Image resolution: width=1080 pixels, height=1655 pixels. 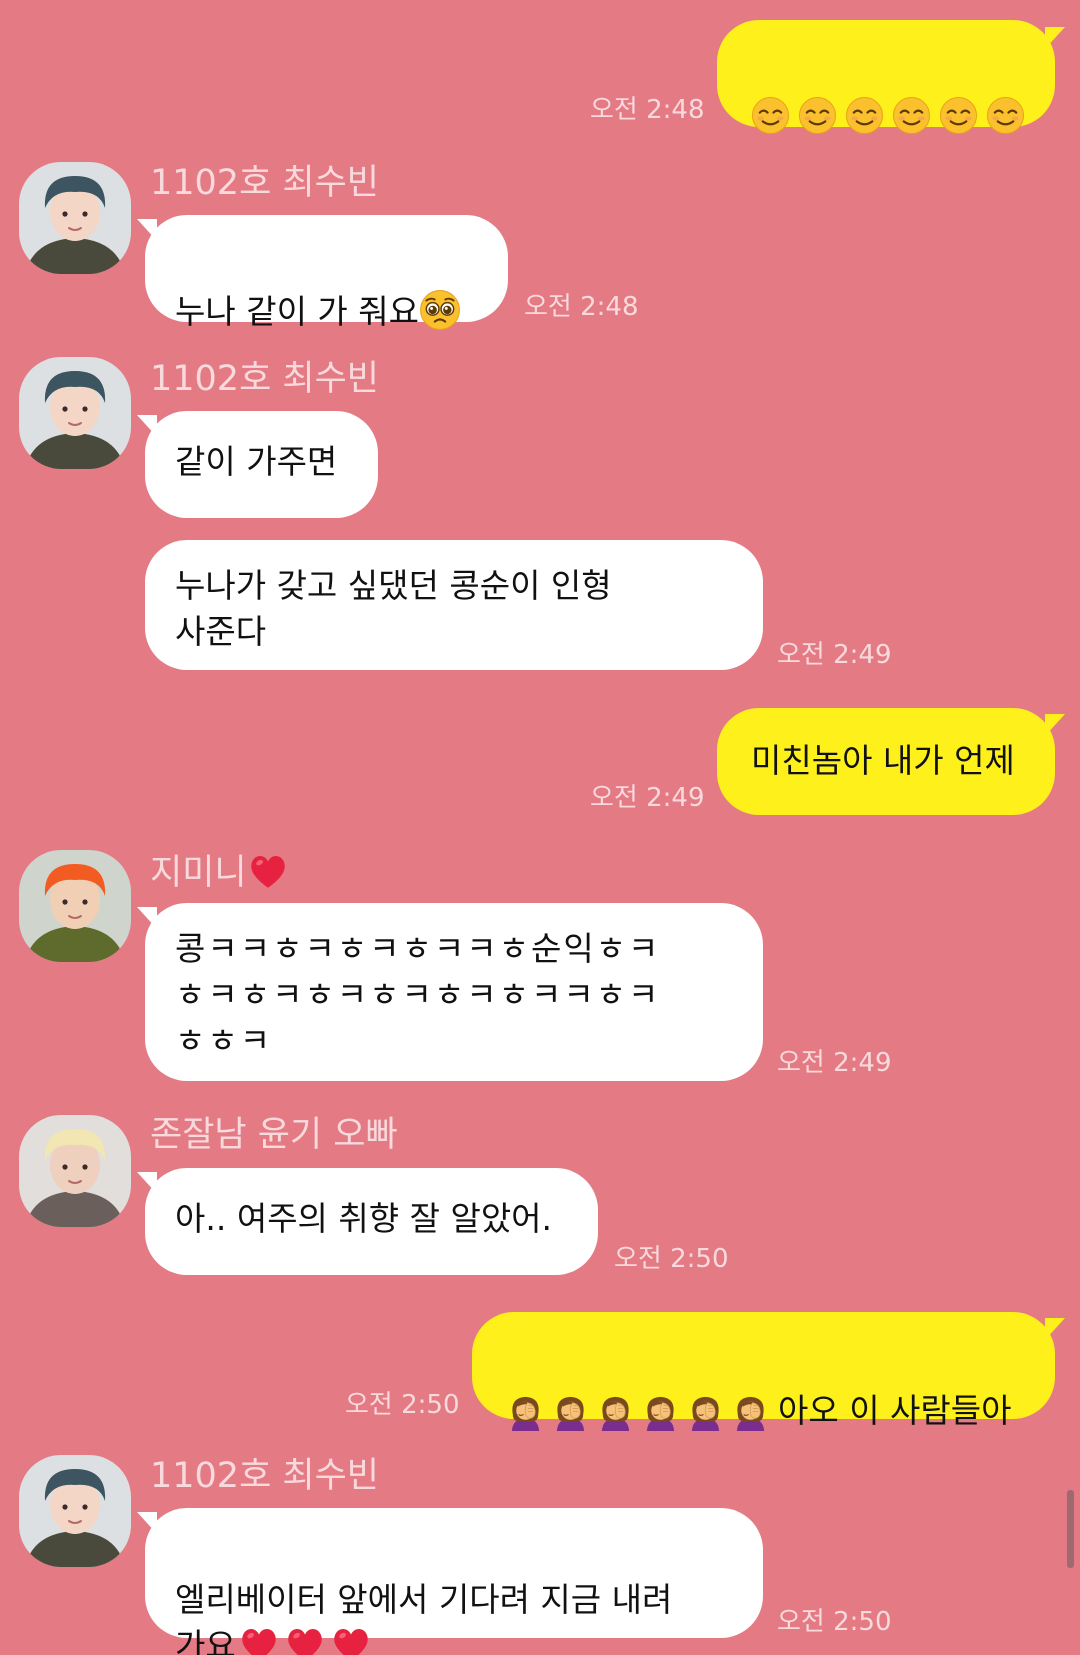 What do you see at coordinates (198, 873) in the screenshot?
I see `sender-name-text: 지미니` at bounding box center [198, 873].